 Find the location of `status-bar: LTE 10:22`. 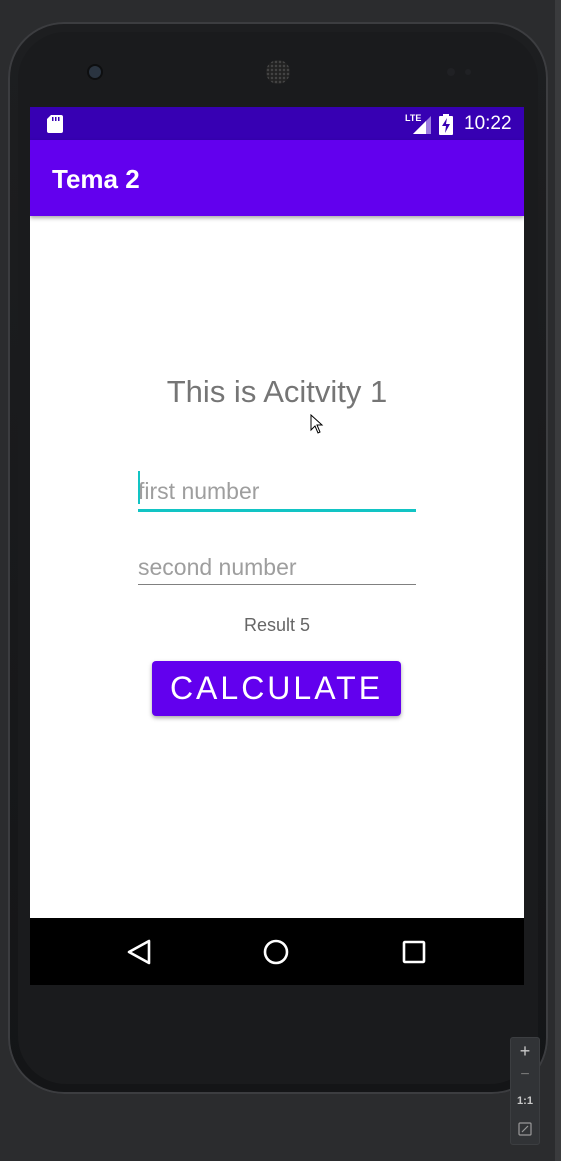

status-bar: LTE 10:22 is located at coordinates (277, 123).